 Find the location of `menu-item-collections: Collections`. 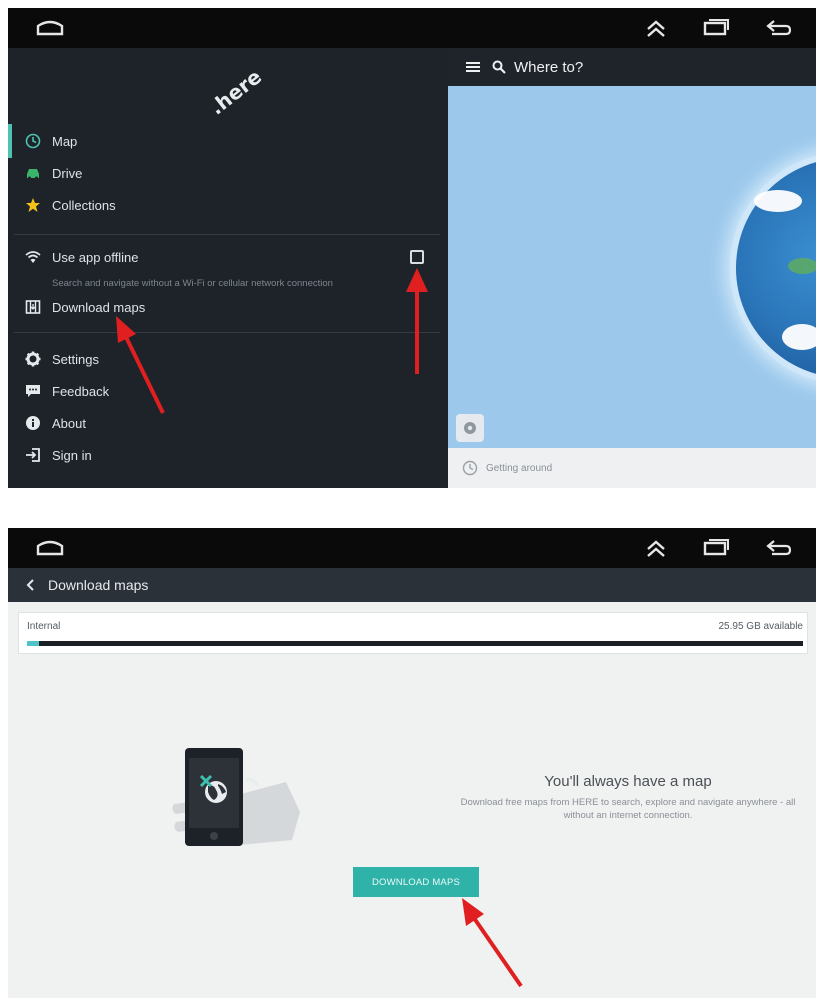

menu-item-collections: Collections is located at coordinates (70, 205).